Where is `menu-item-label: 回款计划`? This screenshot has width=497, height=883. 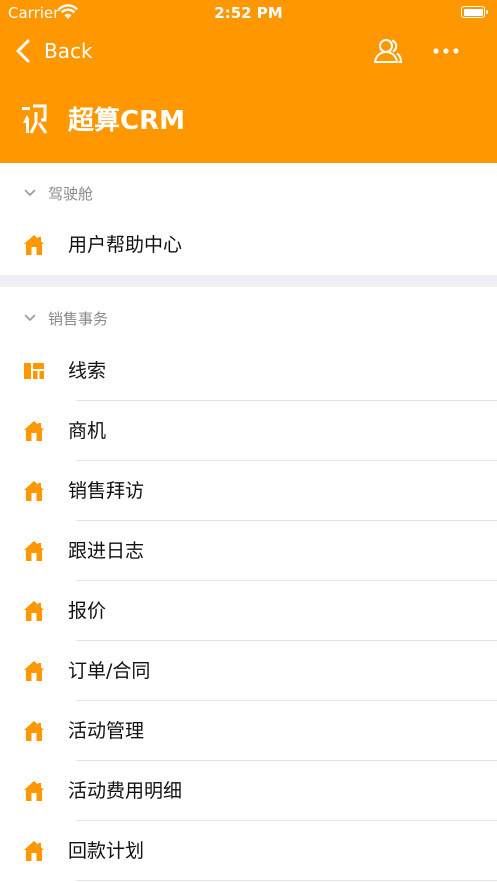 menu-item-label: 回款计划 is located at coordinates (106, 851).